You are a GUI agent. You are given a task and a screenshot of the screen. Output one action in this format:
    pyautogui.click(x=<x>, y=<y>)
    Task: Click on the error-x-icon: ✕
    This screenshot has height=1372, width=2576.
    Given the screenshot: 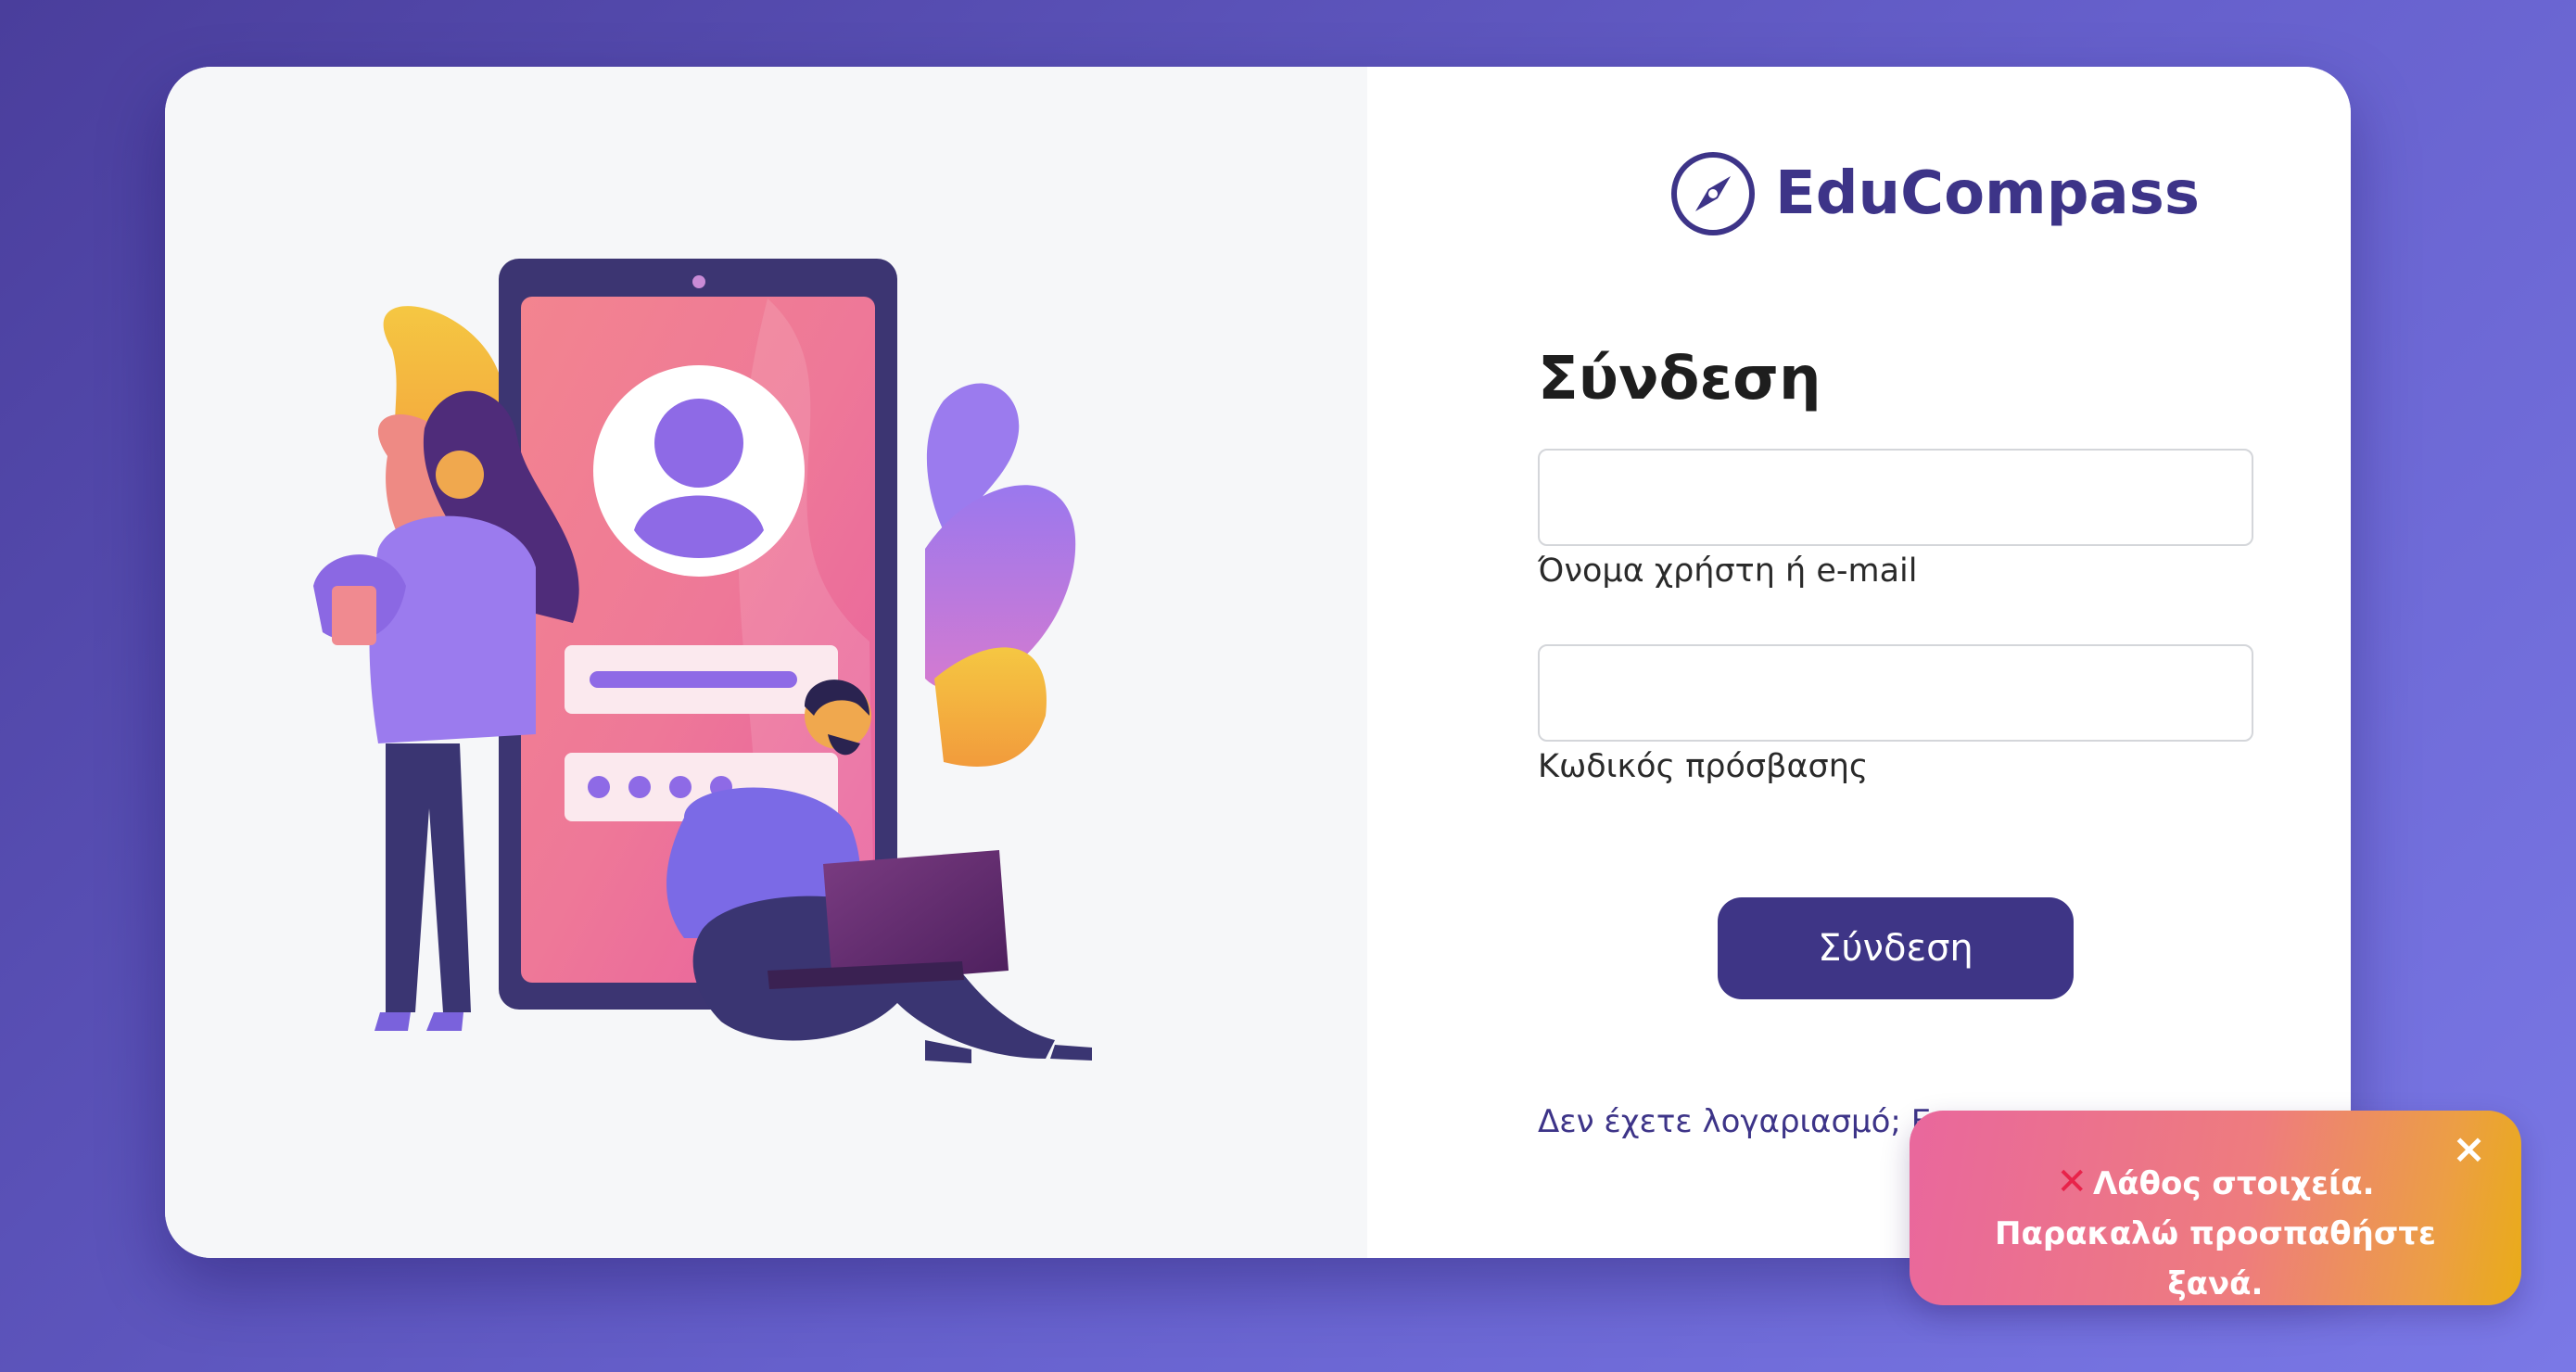 What is the action you would take?
    pyautogui.click(x=2071, y=1182)
    